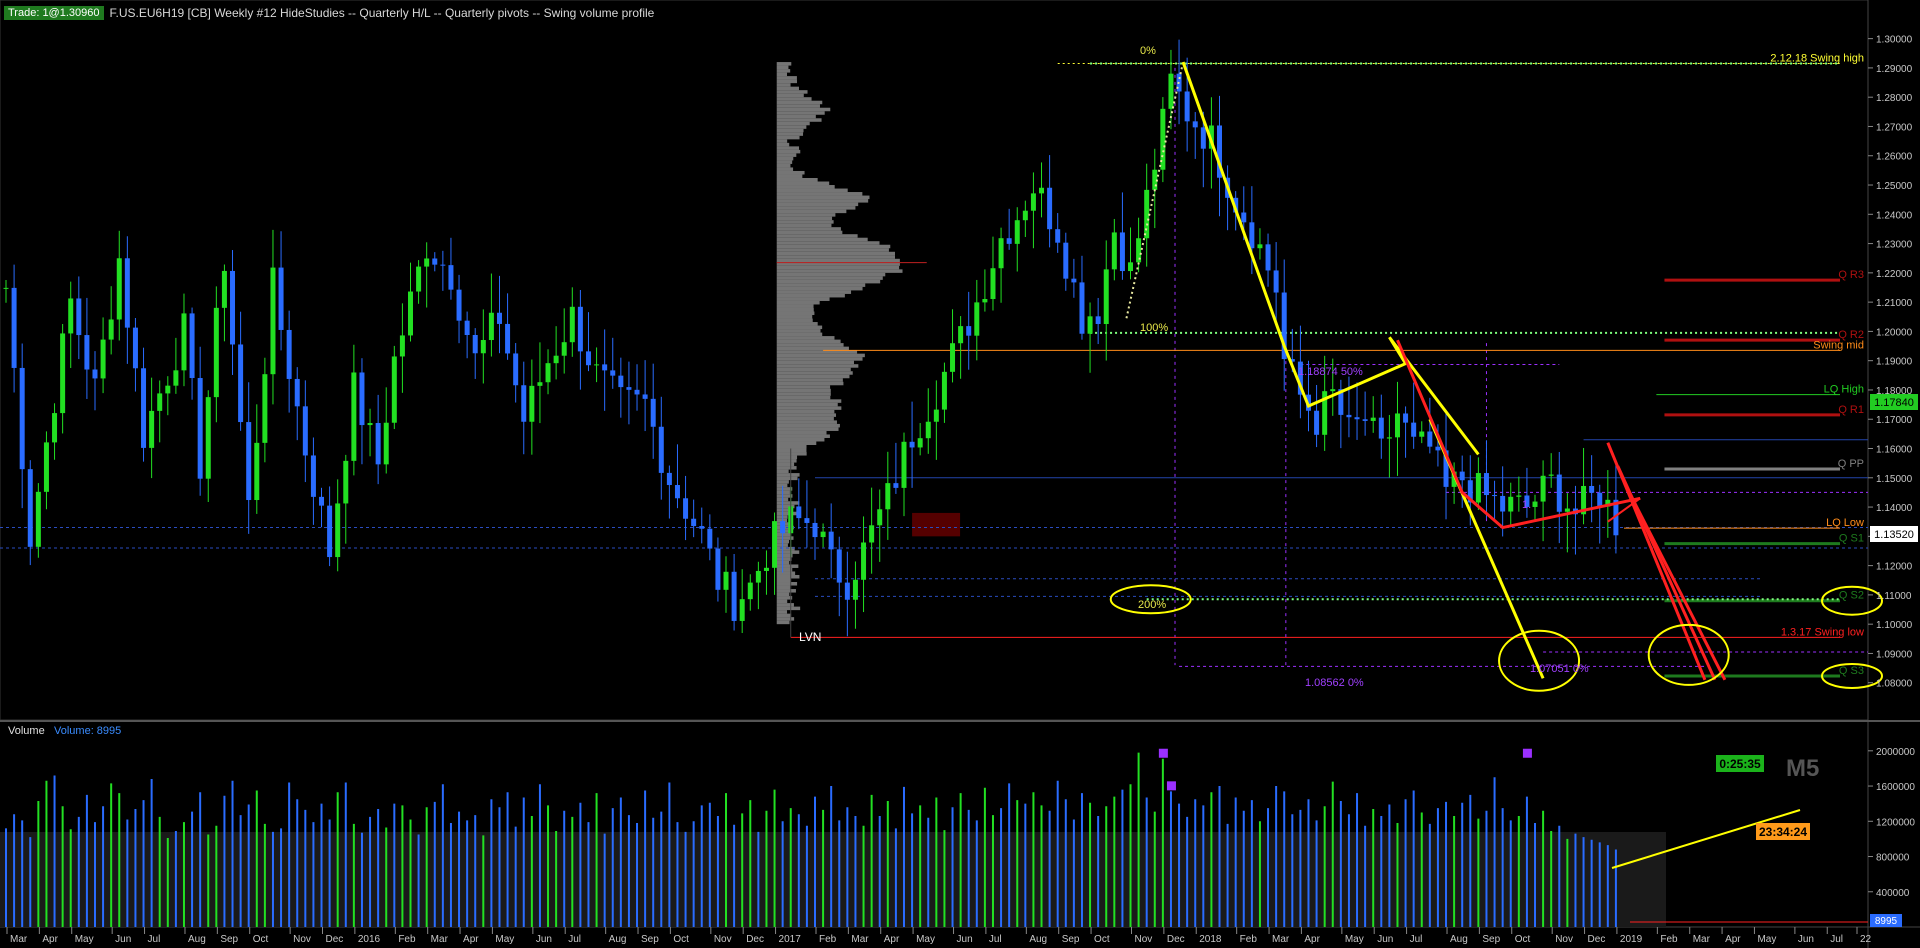 The height and width of the screenshot is (948, 1920). Describe the element at coordinates (1894, 245) in the screenshot. I see `price-axis-label: 1.23000` at that location.